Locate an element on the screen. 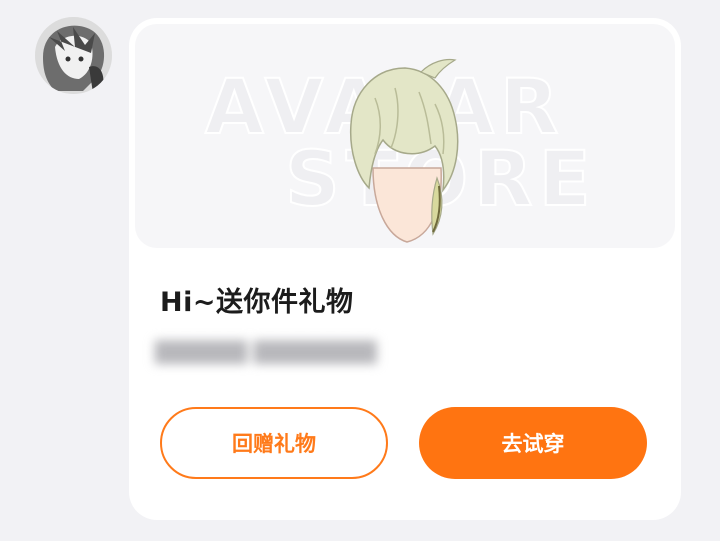 The width and height of the screenshot is (720, 541). avatar-portrait-image is located at coordinates (73, 55).